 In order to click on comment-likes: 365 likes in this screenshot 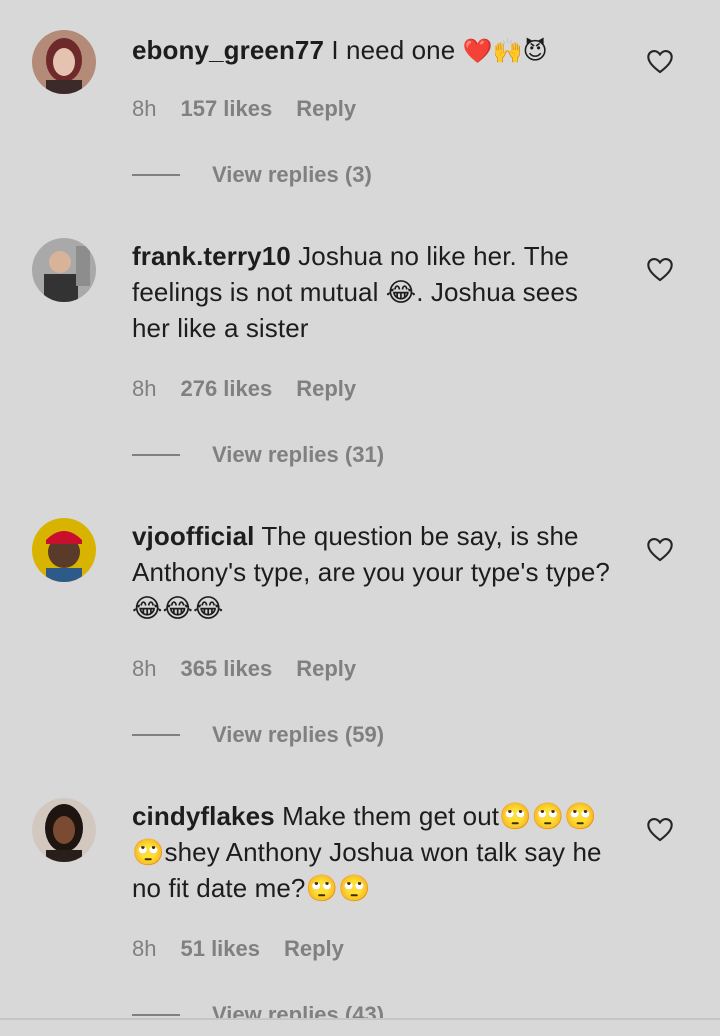, I will do `click(226, 669)`.